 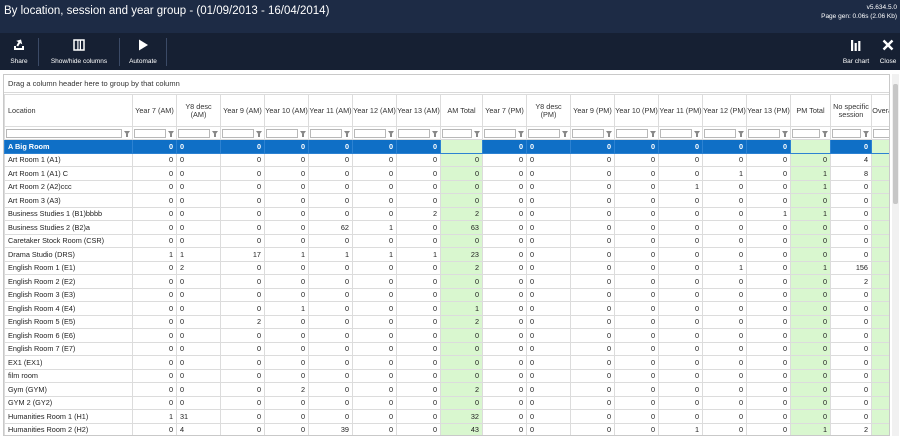 I want to click on table-row: English Room 7 (E7)000000000000000000, so click(x=446, y=348).